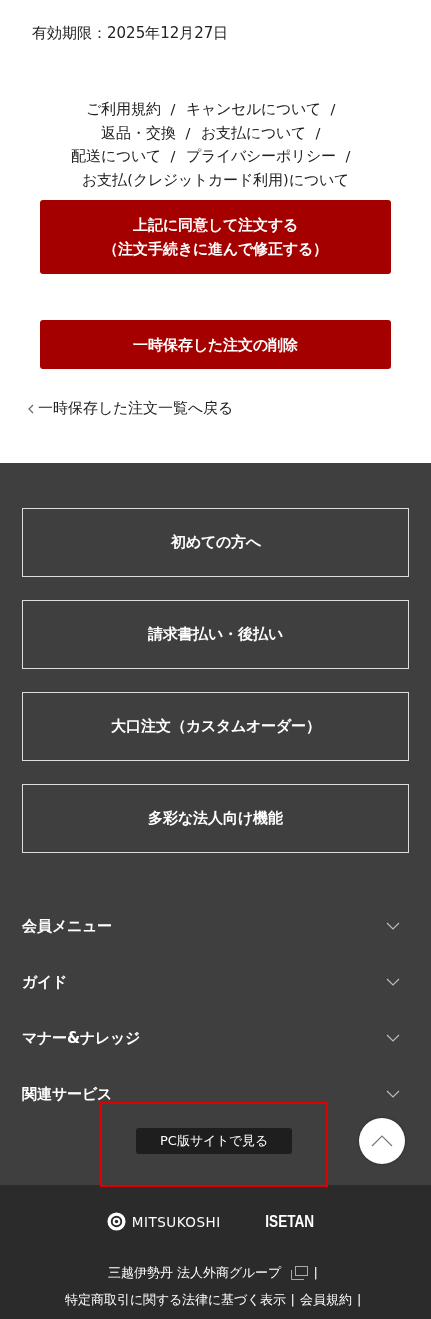  What do you see at coordinates (44, 982) in the screenshot?
I see `accordion-header: ガイド` at bounding box center [44, 982].